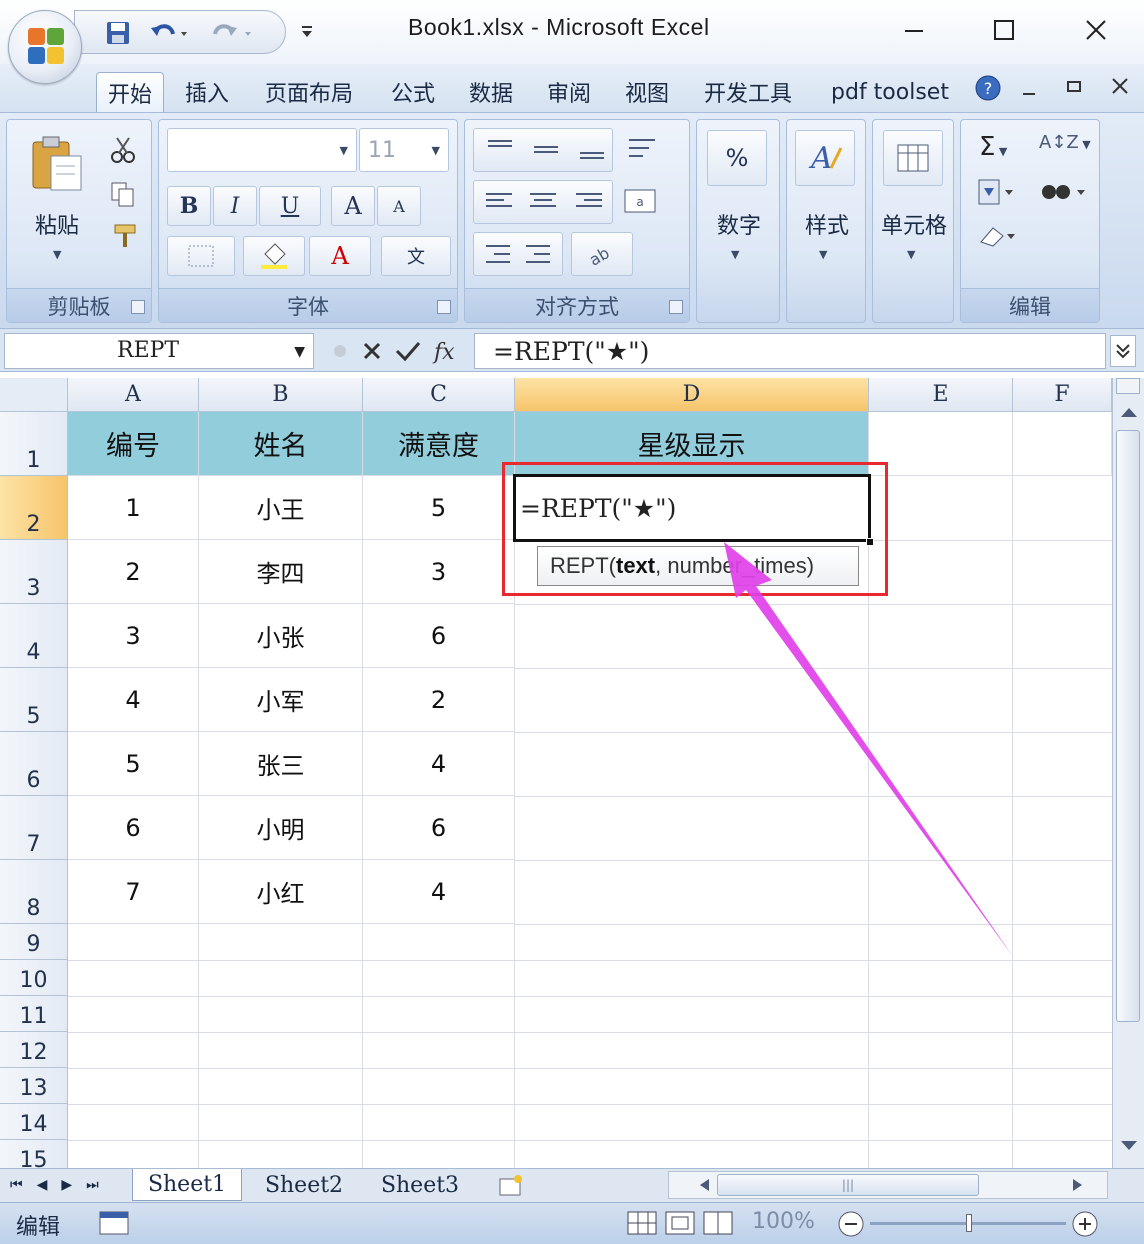 This screenshot has height=1244, width=1144. I want to click on zoom-in-icon, so click(1085, 1226).